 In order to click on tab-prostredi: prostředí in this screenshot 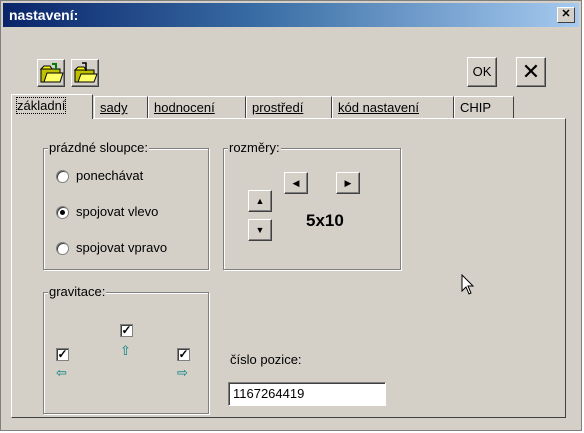, I will do `click(289, 107)`.